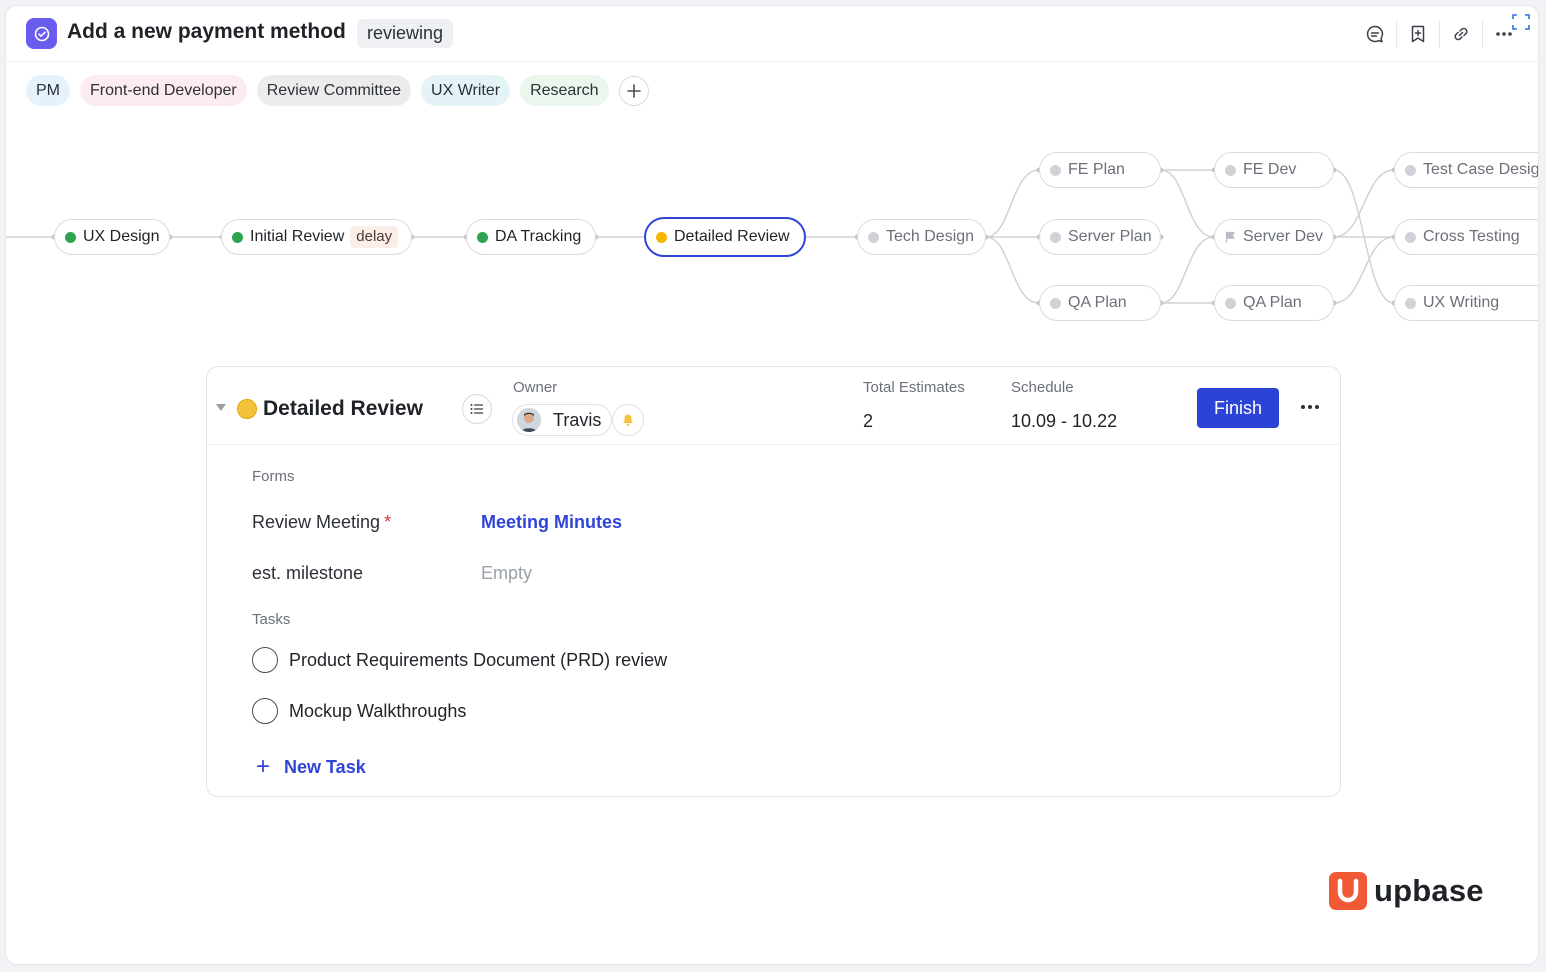 This screenshot has width=1546, height=972. Describe the element at coordinates (1283, 236) in the screenshot. I see `node-label: Server Dev` at that location.